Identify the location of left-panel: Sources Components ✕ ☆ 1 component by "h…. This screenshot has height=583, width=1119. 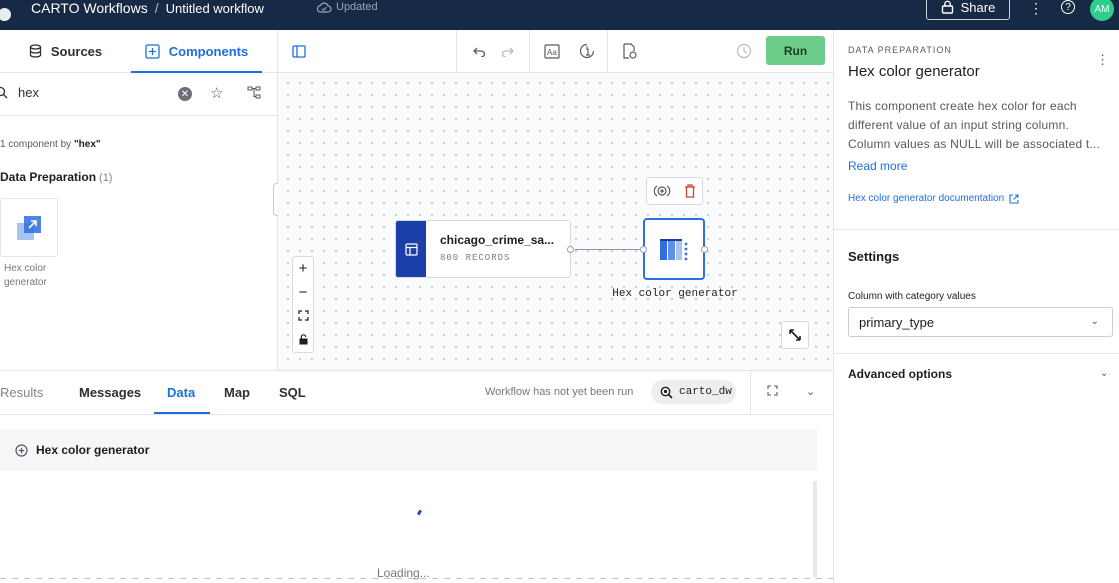
(139, 200).